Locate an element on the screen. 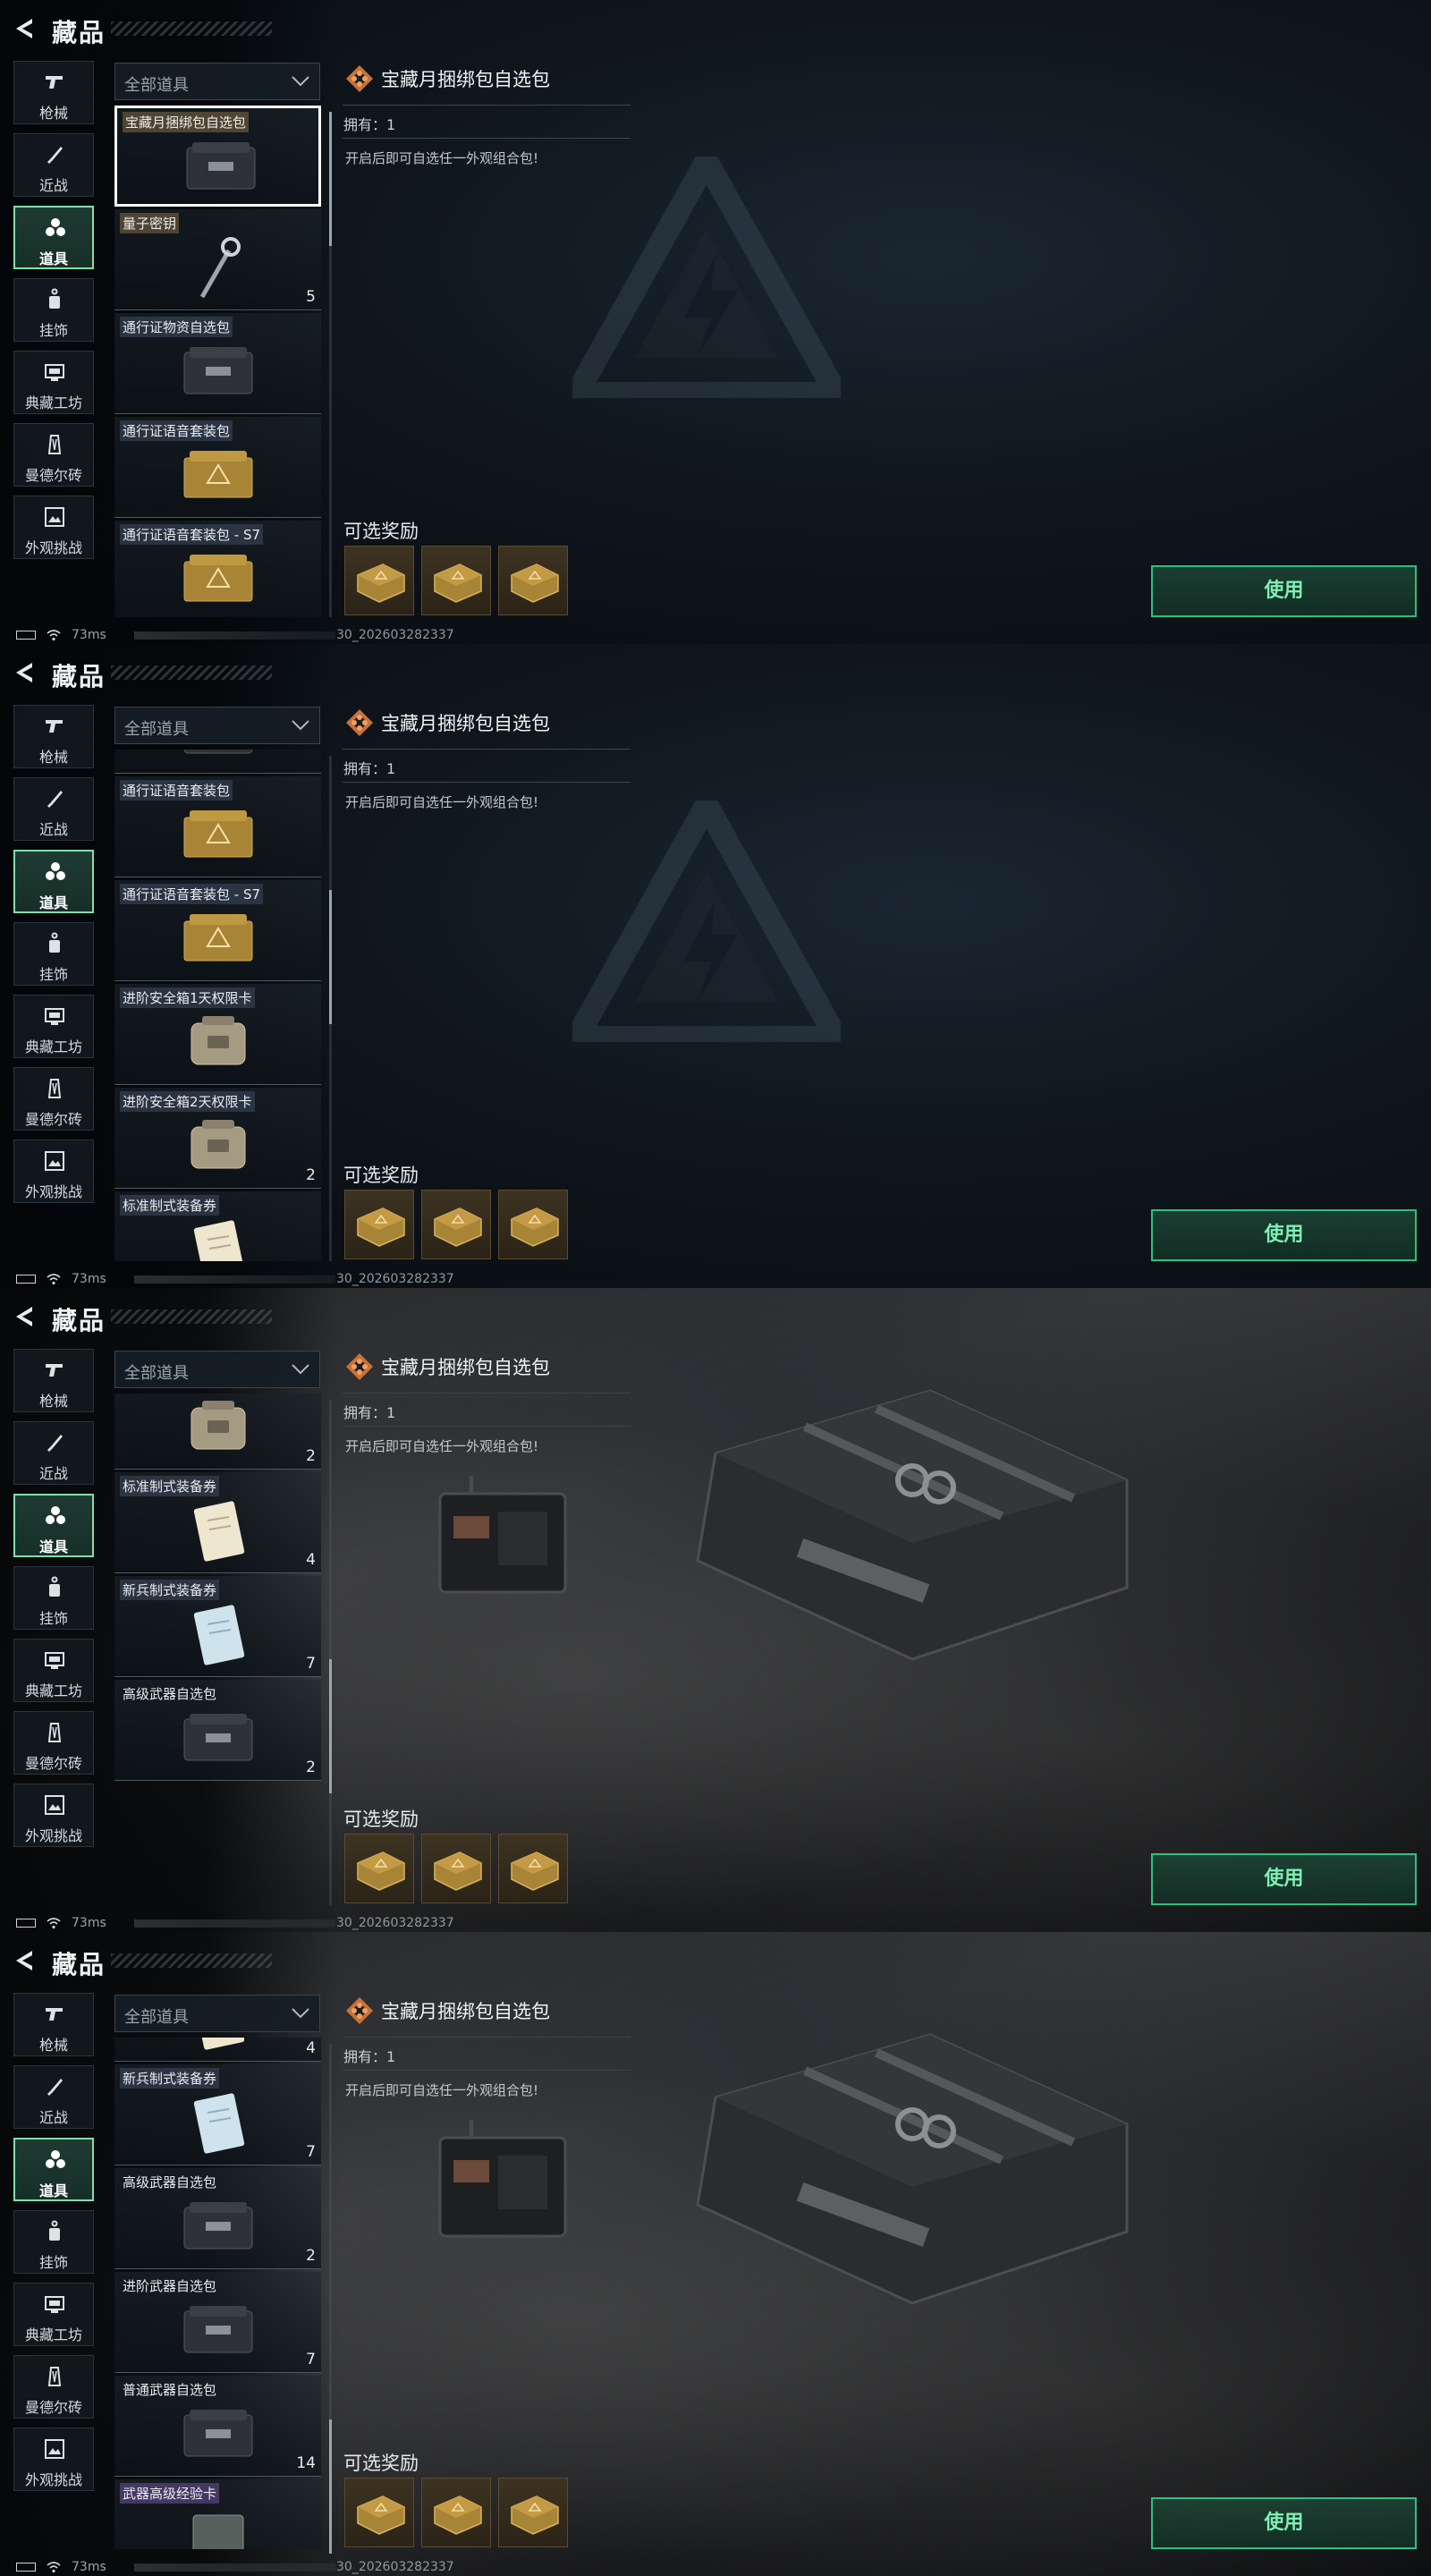  item-list: 进阶安全箱2天权限卡2 标准制式装备券 4 新兵制式装备券 7 高级武器自选包 2 is located at coordinates (218, 1649).